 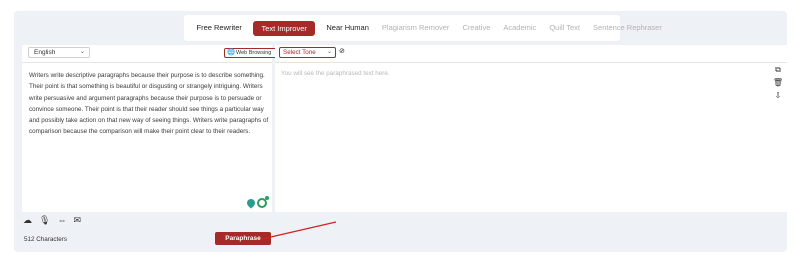 What do you see at coordinates (59, 52) in the screenshot?
I see `language-select: English ⌄` at bounding box center [59, 52].